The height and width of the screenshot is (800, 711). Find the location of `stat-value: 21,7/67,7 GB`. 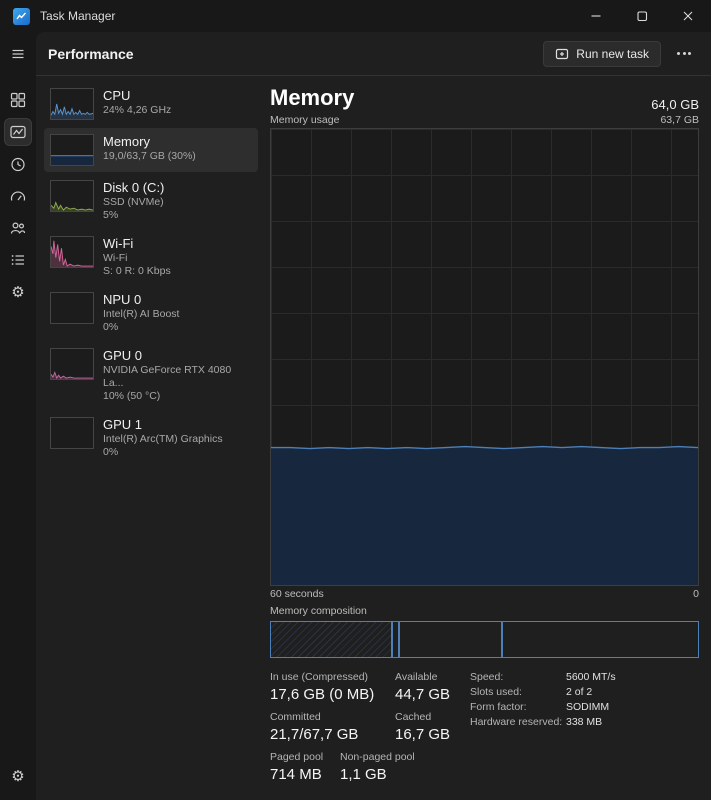

stat-value: 21,7/67,7 GB is located at coordinates (314, 734).